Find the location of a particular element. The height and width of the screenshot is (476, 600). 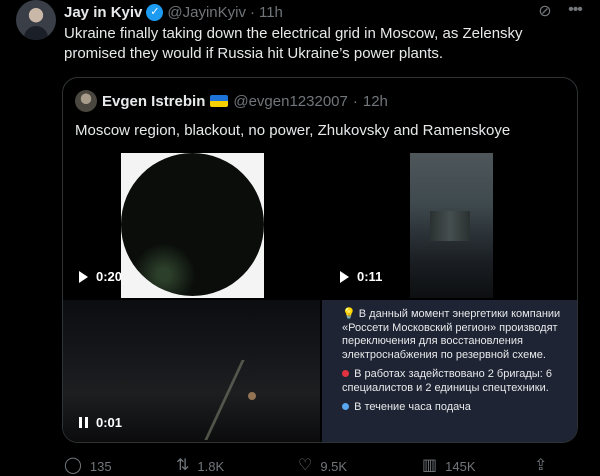

reply-button: ◯ 135 is located at coordinates (120, 466).